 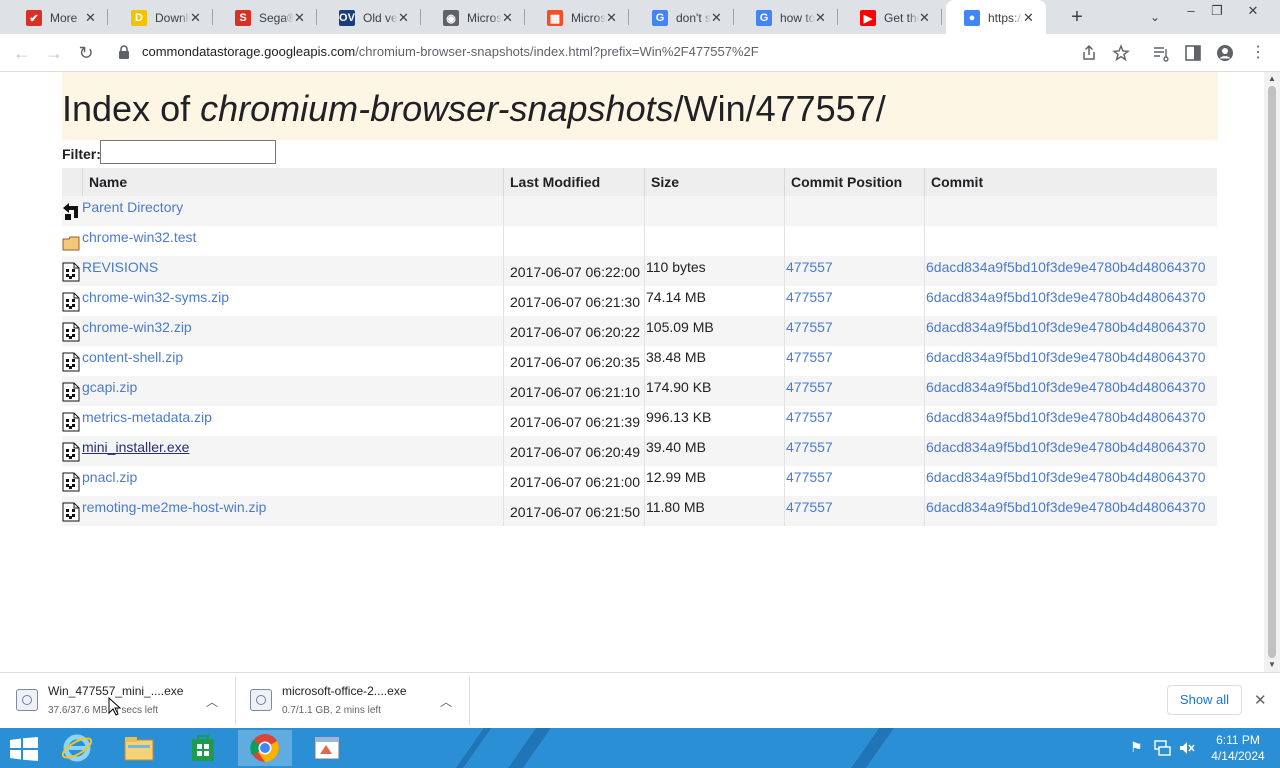 I want to click on column-header-commit: Commit, so click(x=1065, y=182).